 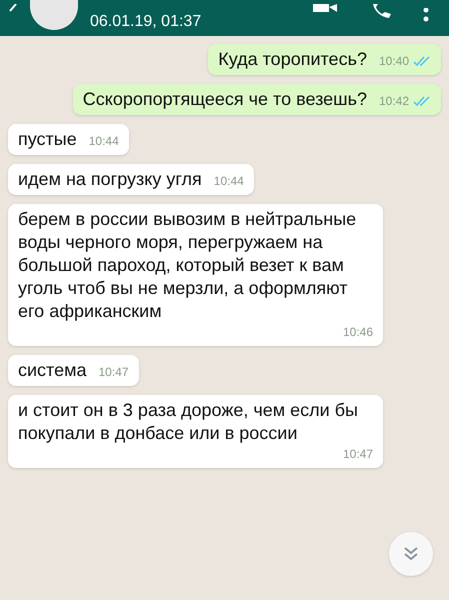 I want to click on avatar, so click(x=54, y=15).